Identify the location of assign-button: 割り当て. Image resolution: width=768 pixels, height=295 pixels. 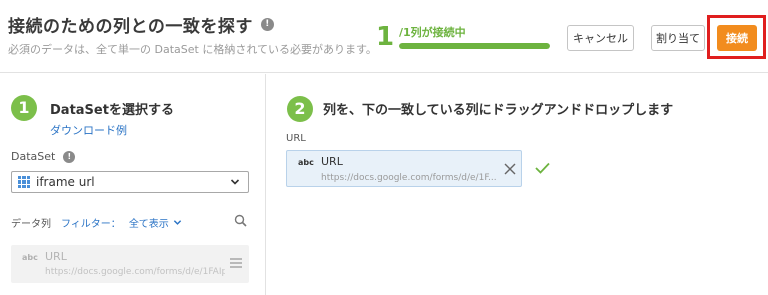
(678, 38).